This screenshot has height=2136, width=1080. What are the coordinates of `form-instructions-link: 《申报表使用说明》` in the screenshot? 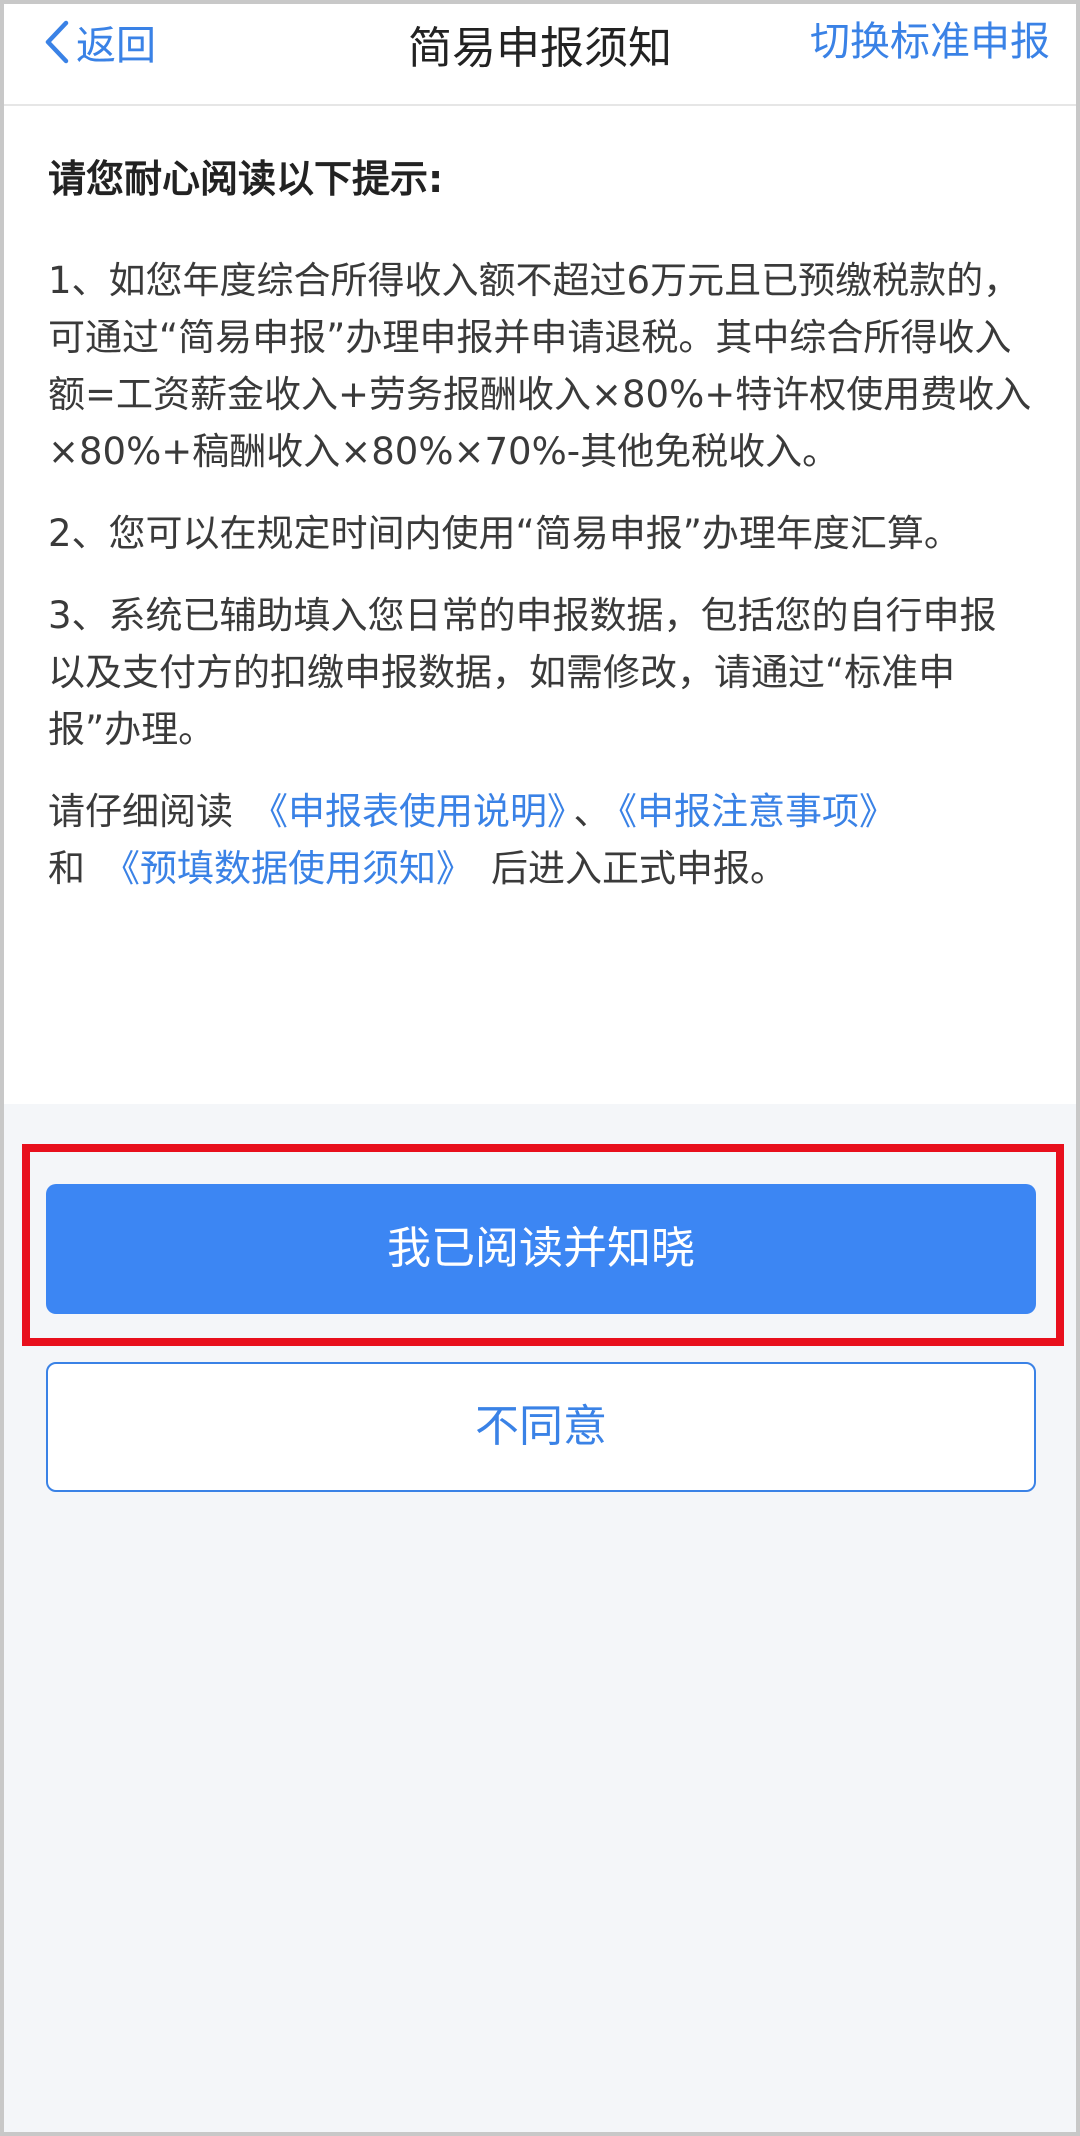 It's located at (408, 811).